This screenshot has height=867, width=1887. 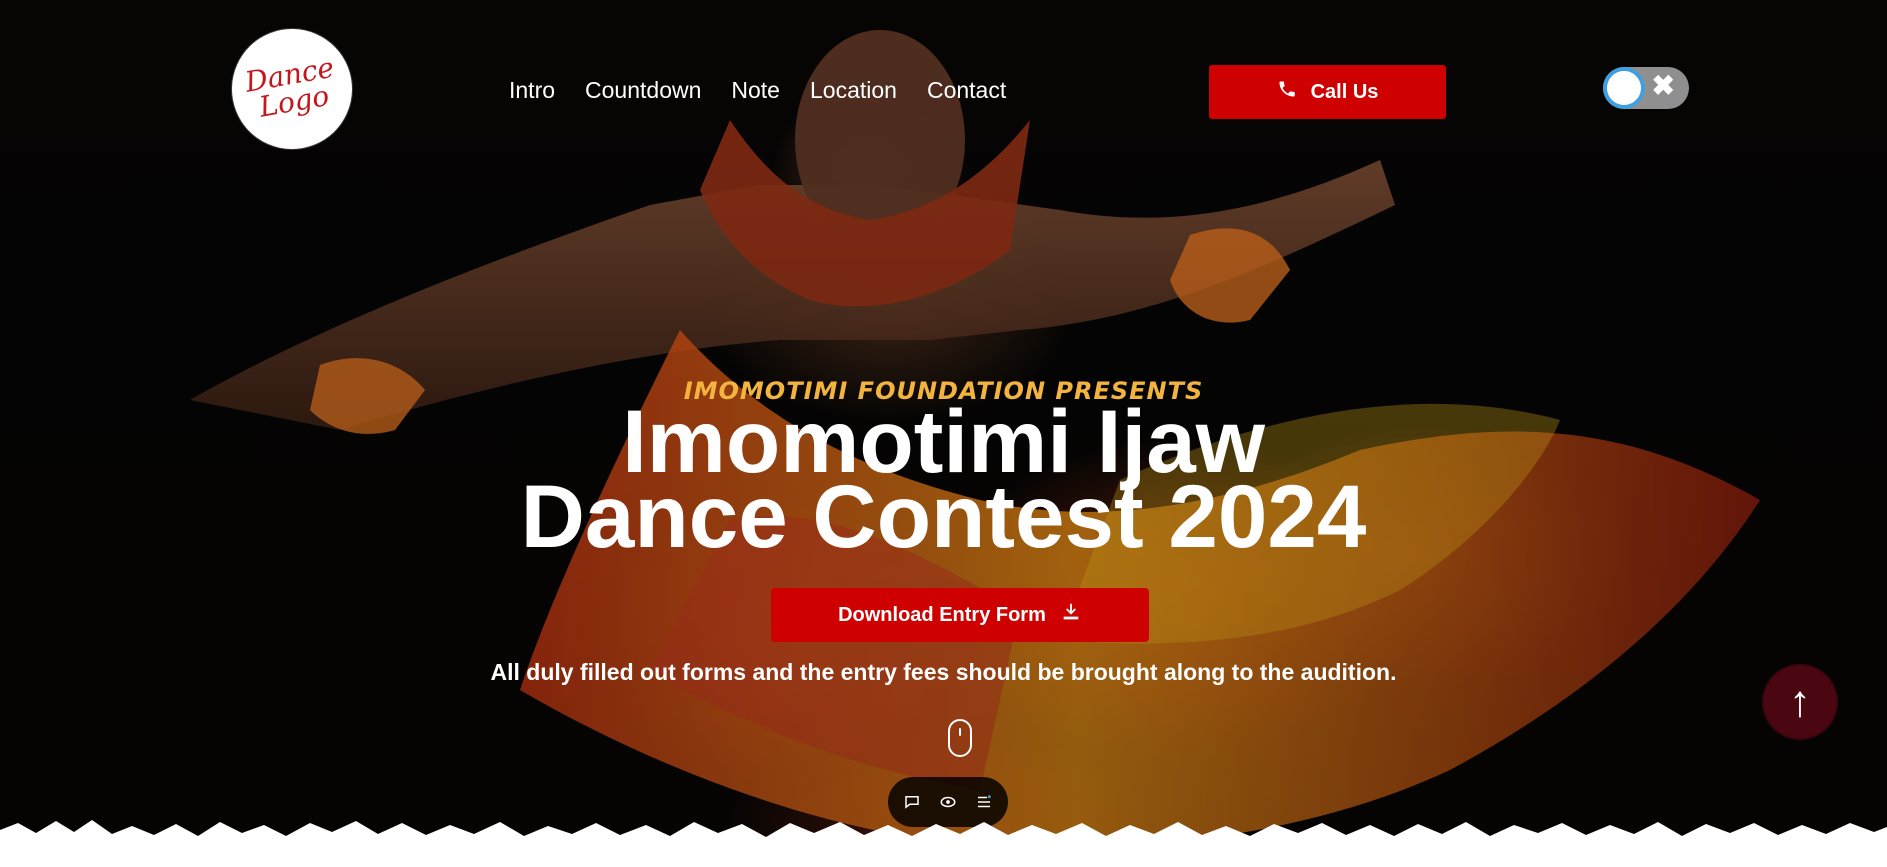 I want to click on call-us-button: Call Us, so click(x=1327, y=92).